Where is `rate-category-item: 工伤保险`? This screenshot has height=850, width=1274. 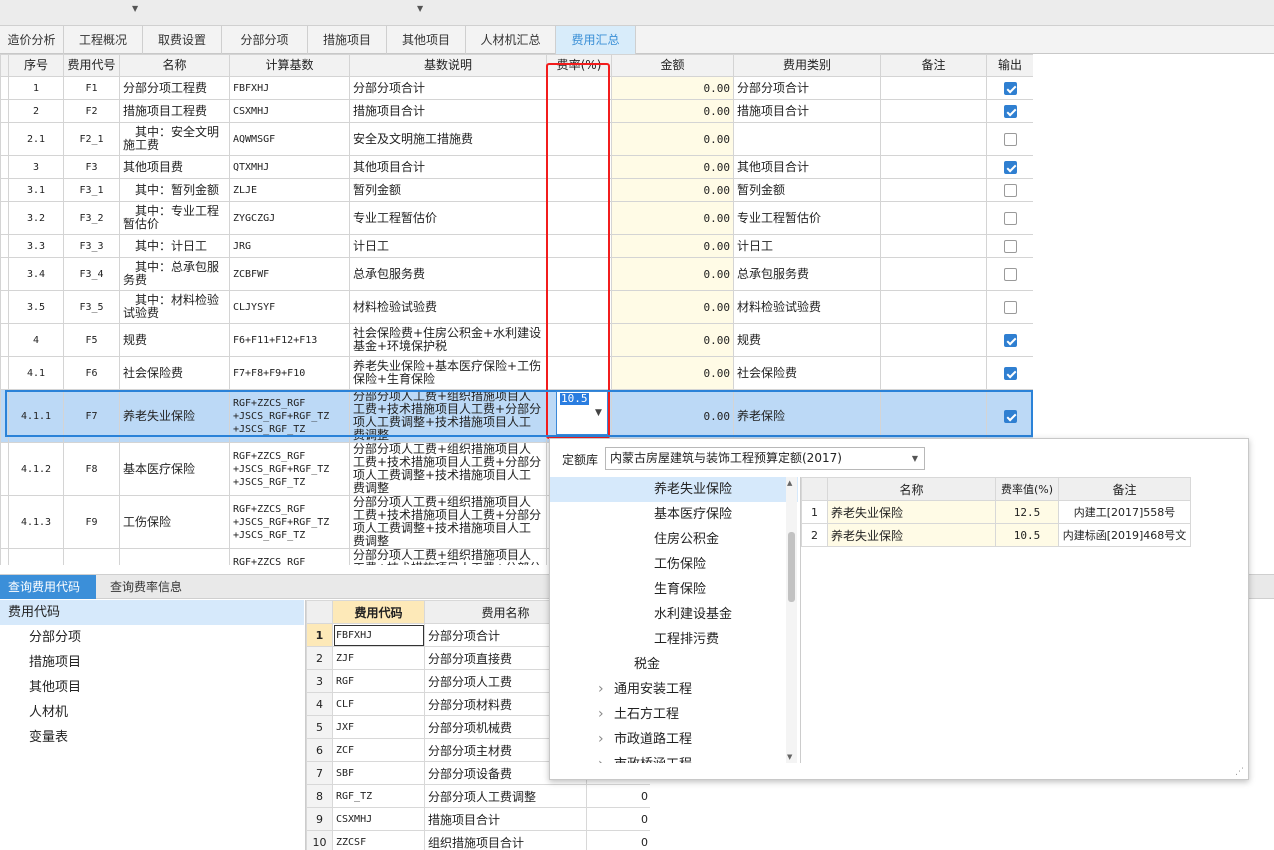 rate-category-item: 工伤保险 is located at coordinates (674, 564).